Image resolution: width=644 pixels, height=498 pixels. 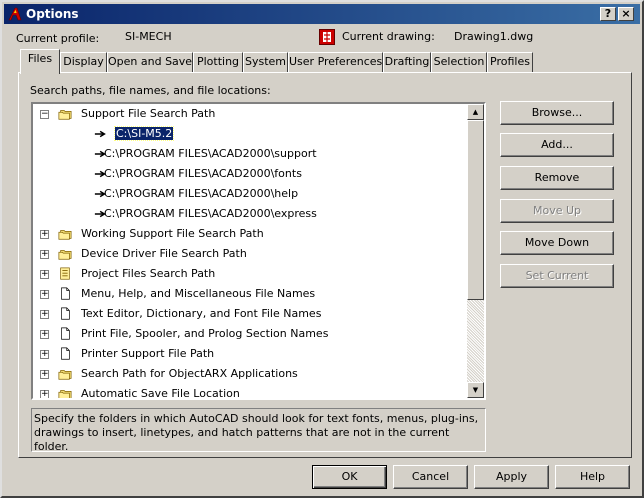 I want to click on vertical-scrollbar: ▲ ▼, so click(x=475, y=251).